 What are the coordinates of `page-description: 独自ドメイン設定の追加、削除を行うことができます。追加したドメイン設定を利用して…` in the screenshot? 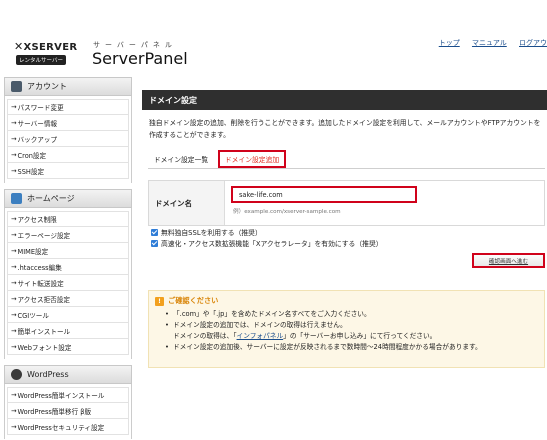 It's located at (345, 129).